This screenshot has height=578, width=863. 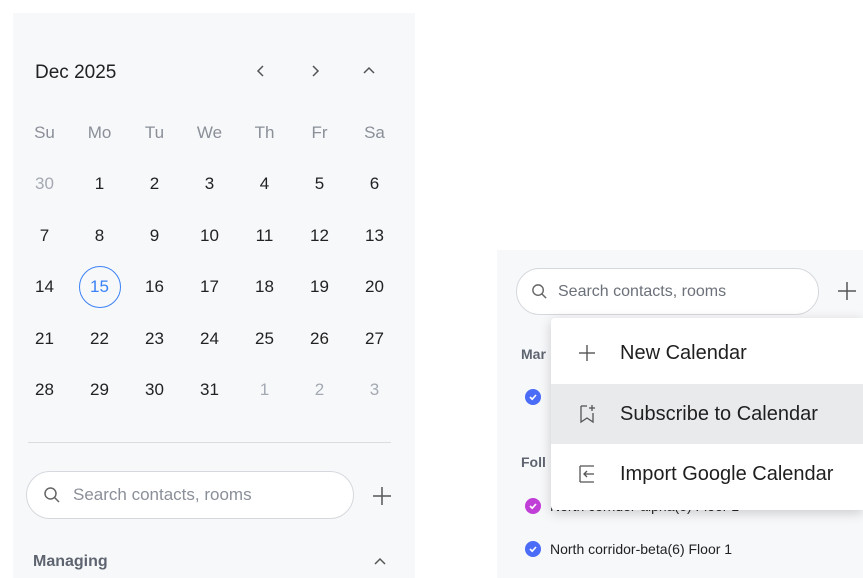 I want to click on day-cell: 24, so click(x=209, y=339).